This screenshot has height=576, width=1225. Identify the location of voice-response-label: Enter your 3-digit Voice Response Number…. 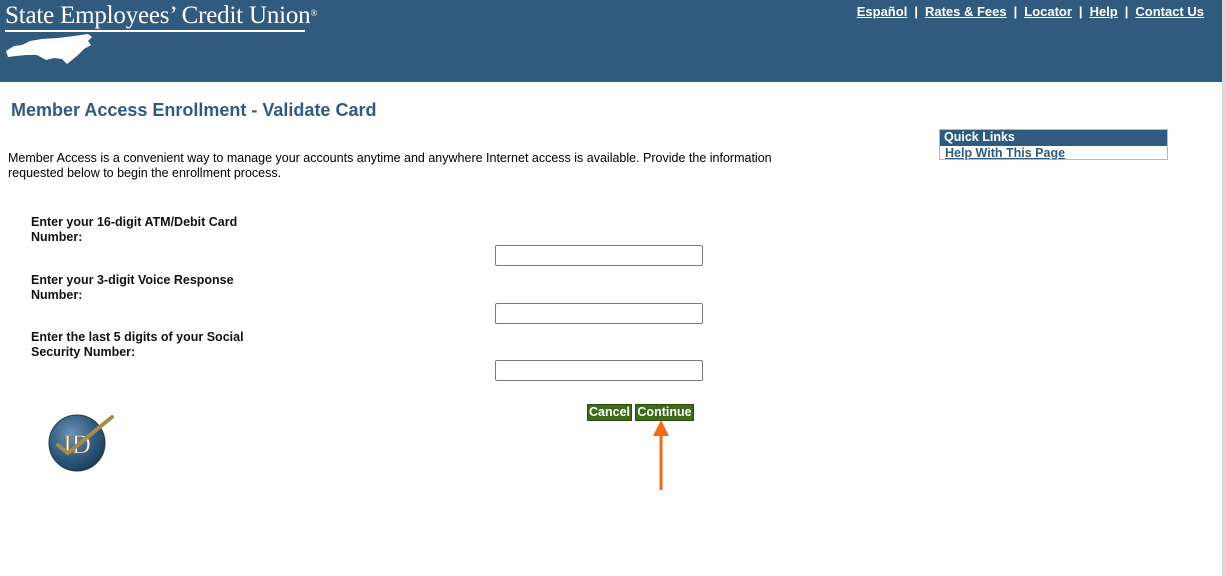
(132, 287).